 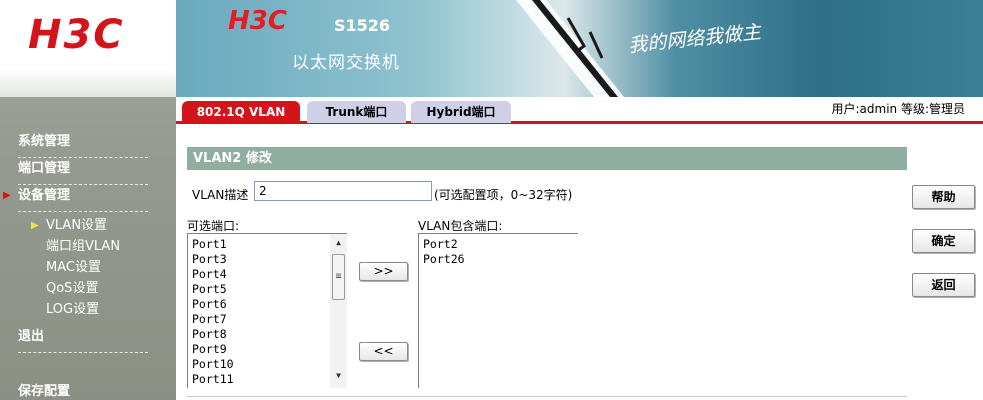 What do you see at coordinates (83, 340) in the screenshot?
I see `sidebar-item-logout: 退出` at bounding box center [83, 340].